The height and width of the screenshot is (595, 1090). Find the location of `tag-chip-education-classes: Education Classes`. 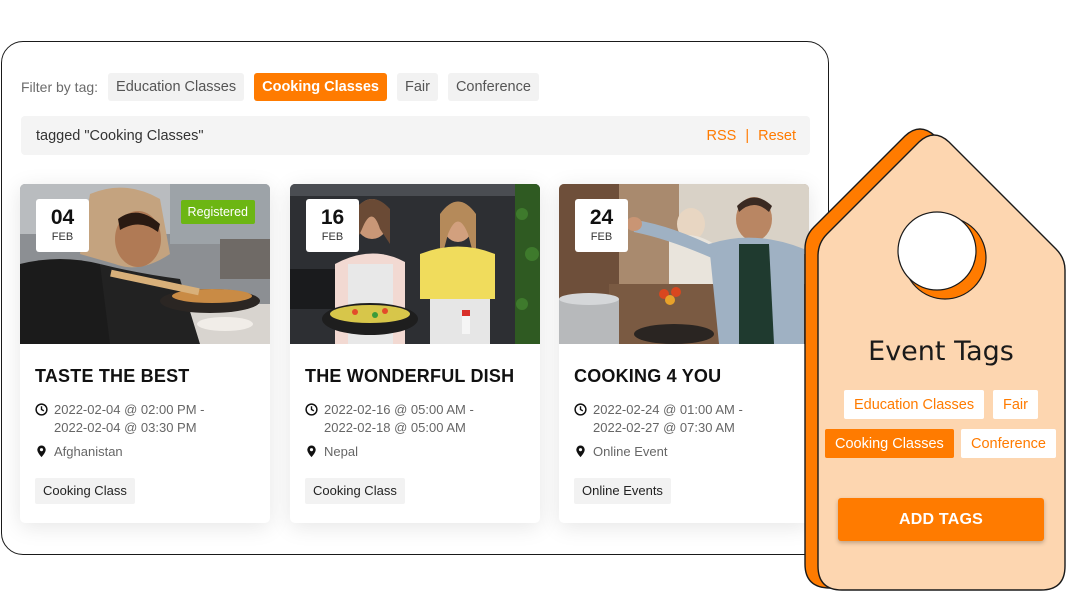

tag-chip-education-classes: Education Classes is located at coordinates (914, 404).